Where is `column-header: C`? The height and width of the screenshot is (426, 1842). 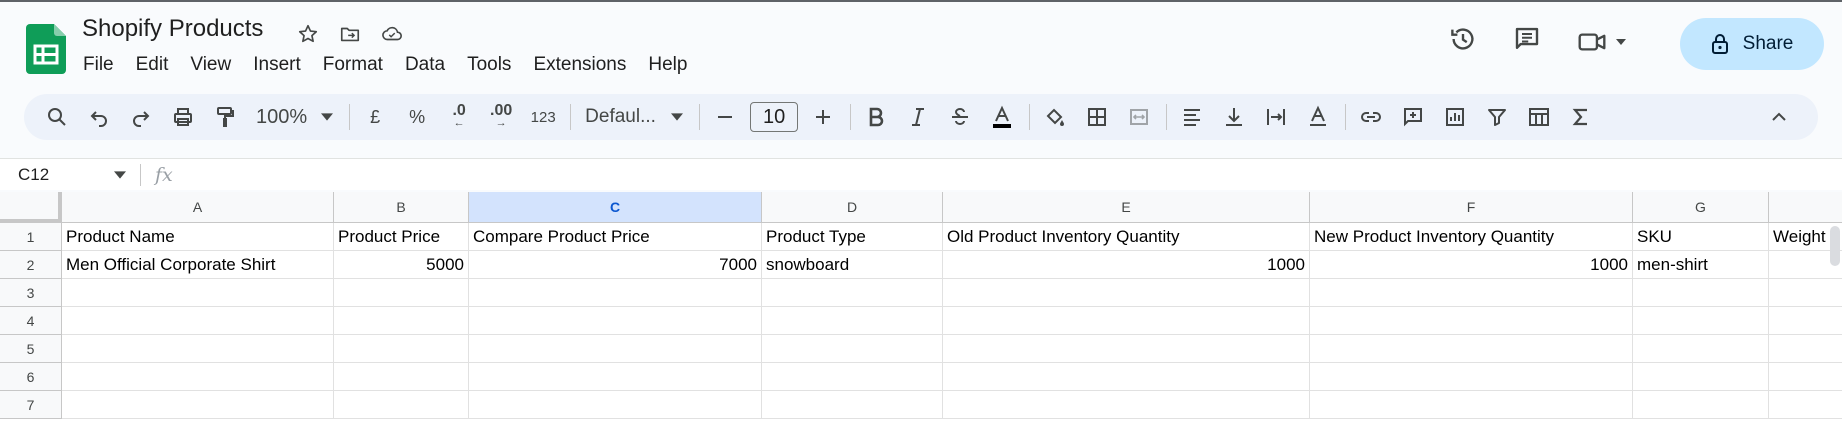
column-header: C is located at coordinates (615, 207).